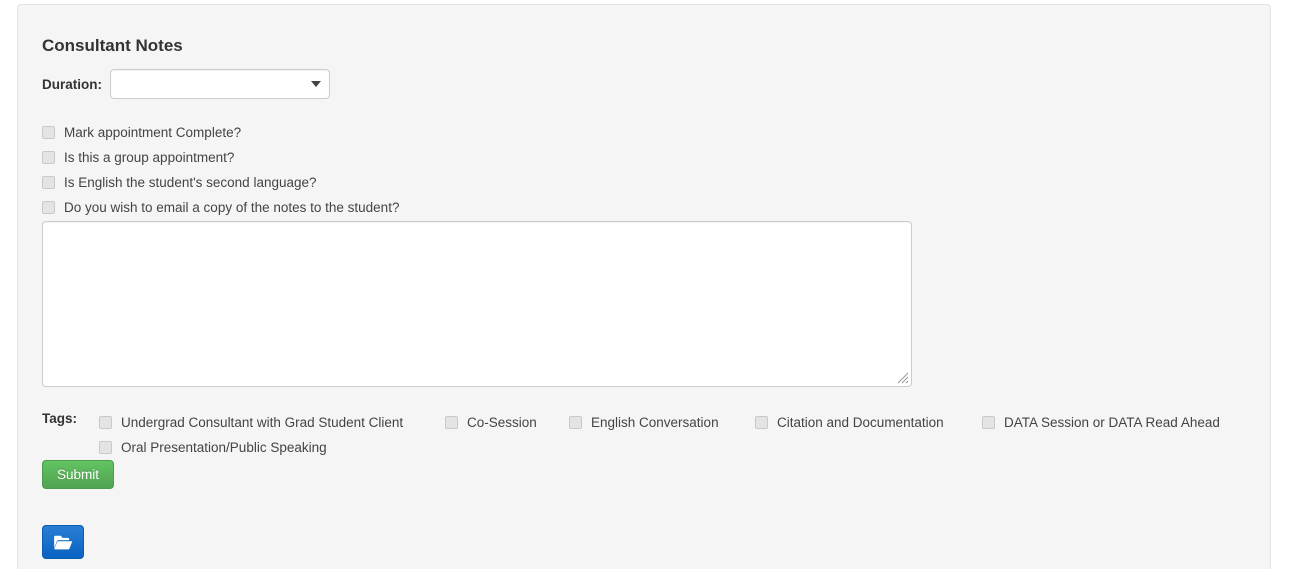 The image size is (1307, 569). What do you see at coordinates (220, 84) in the screenshot?
I see `duration-select` at bounding box center [220, 84].